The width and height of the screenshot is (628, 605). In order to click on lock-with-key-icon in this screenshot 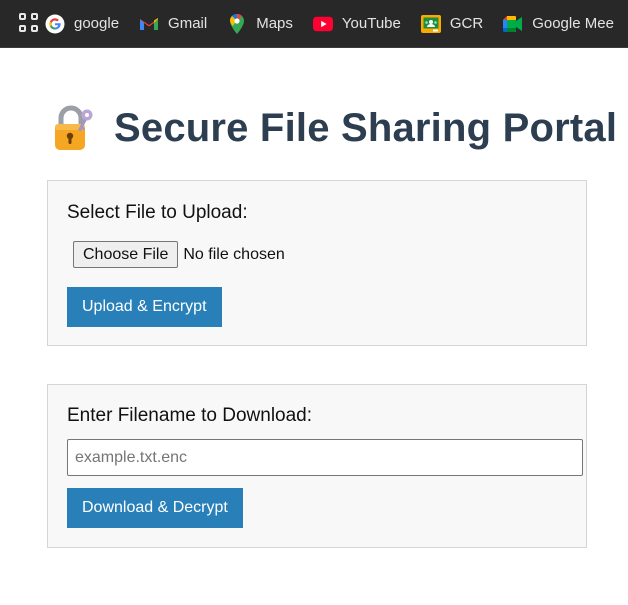, I will do `click(74, 128)`.